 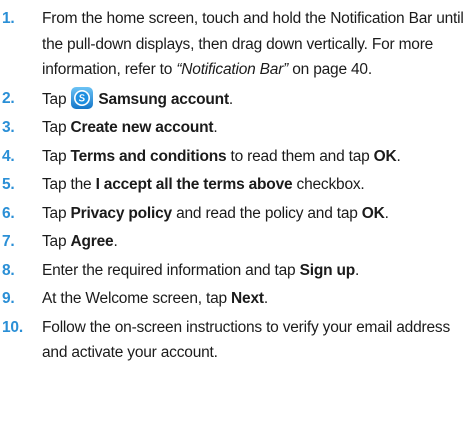 I want to click on step-text: to read them and tap, so click(x=300, y=156).